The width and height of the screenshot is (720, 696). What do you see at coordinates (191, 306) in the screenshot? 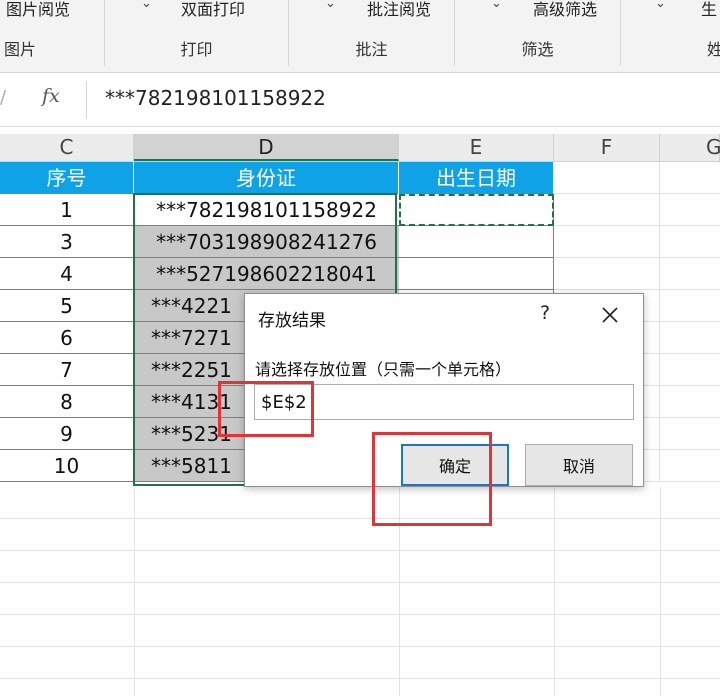
I see `id-cell-text: ***4221` at bounding box center [191, 306].